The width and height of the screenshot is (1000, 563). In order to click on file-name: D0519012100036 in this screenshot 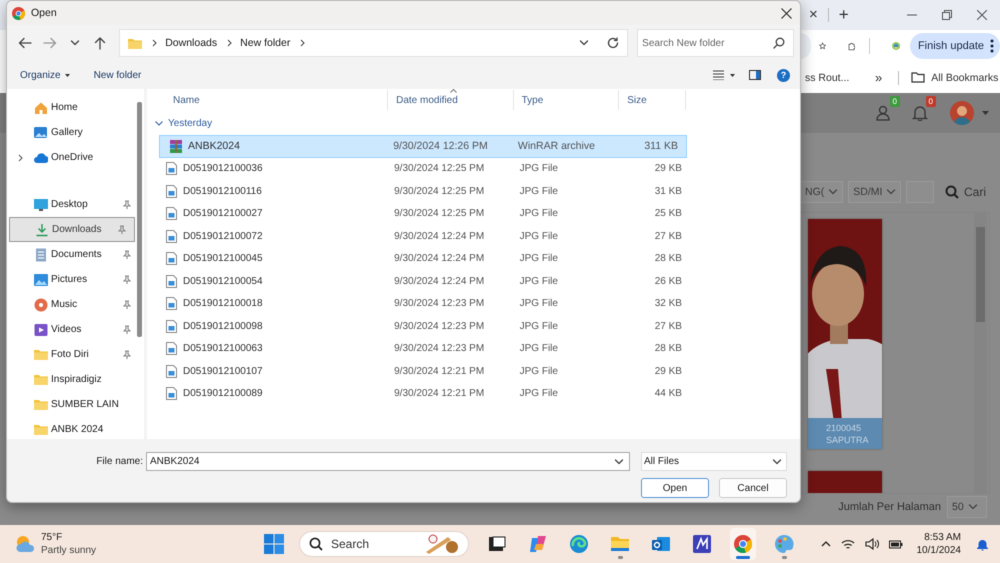, I will do `click(223, 168)`.